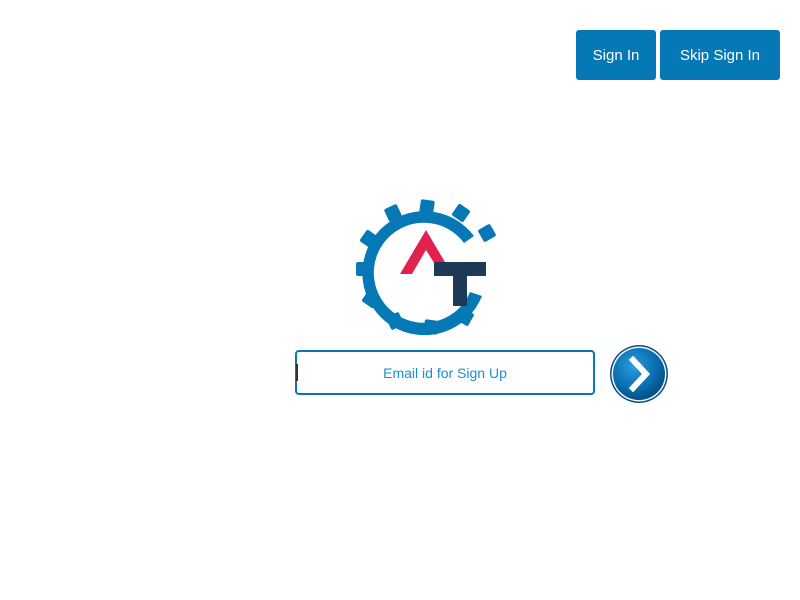  I want to click on email-signup-field, so click(445, 372).